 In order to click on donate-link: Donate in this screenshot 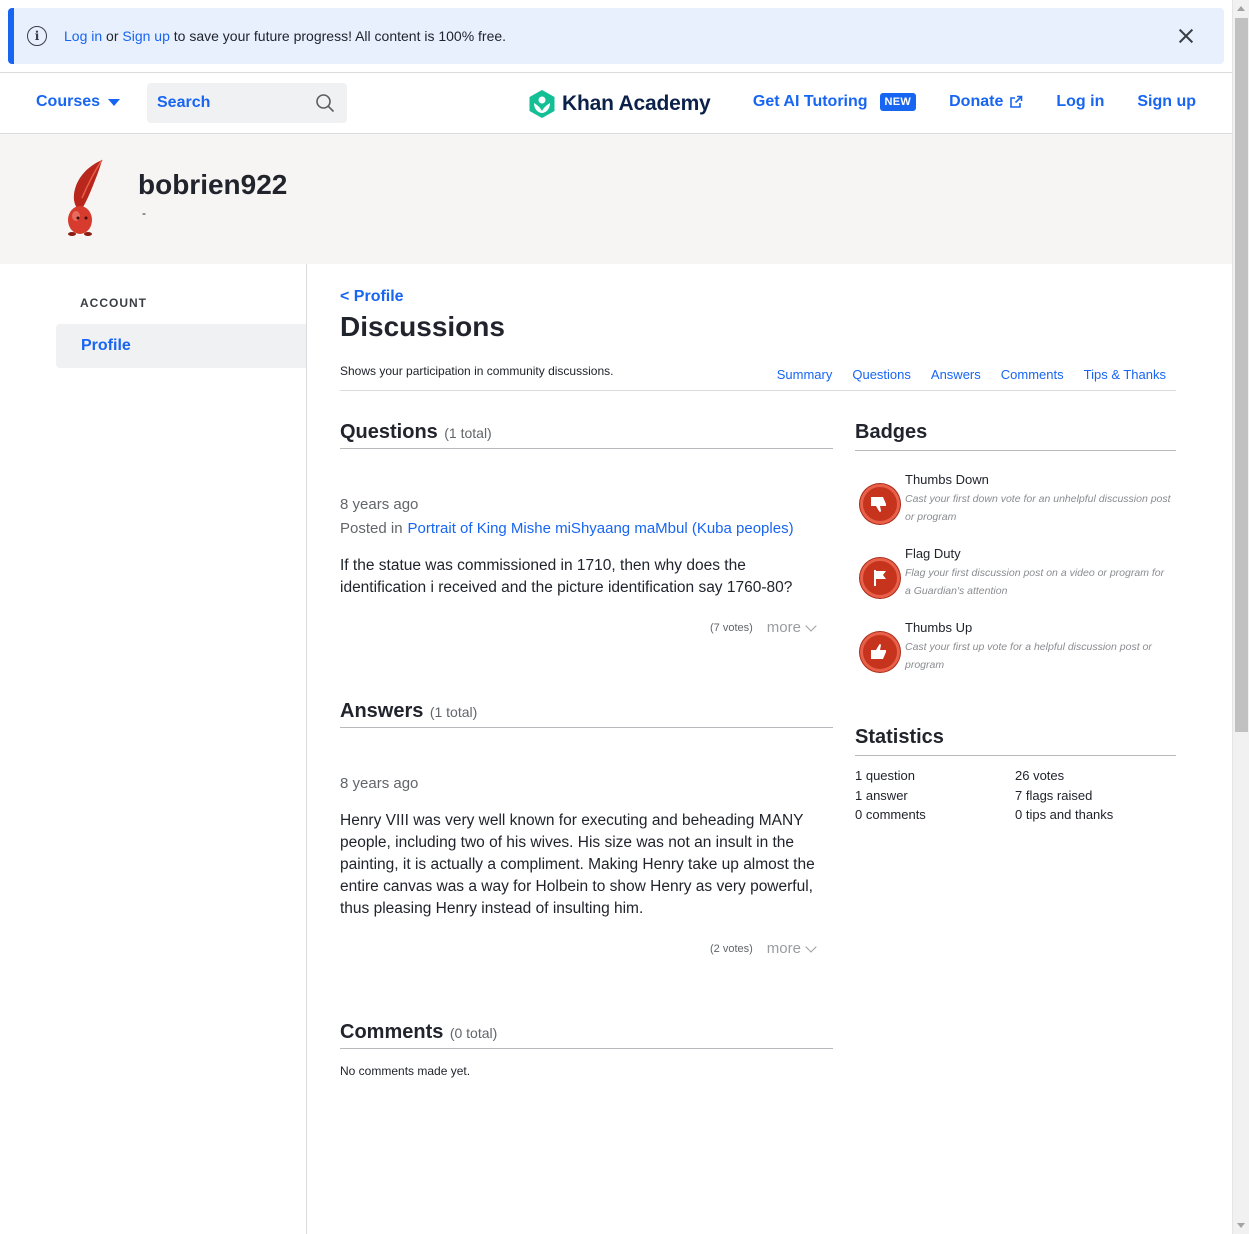, I will do `click(986, 102)`.